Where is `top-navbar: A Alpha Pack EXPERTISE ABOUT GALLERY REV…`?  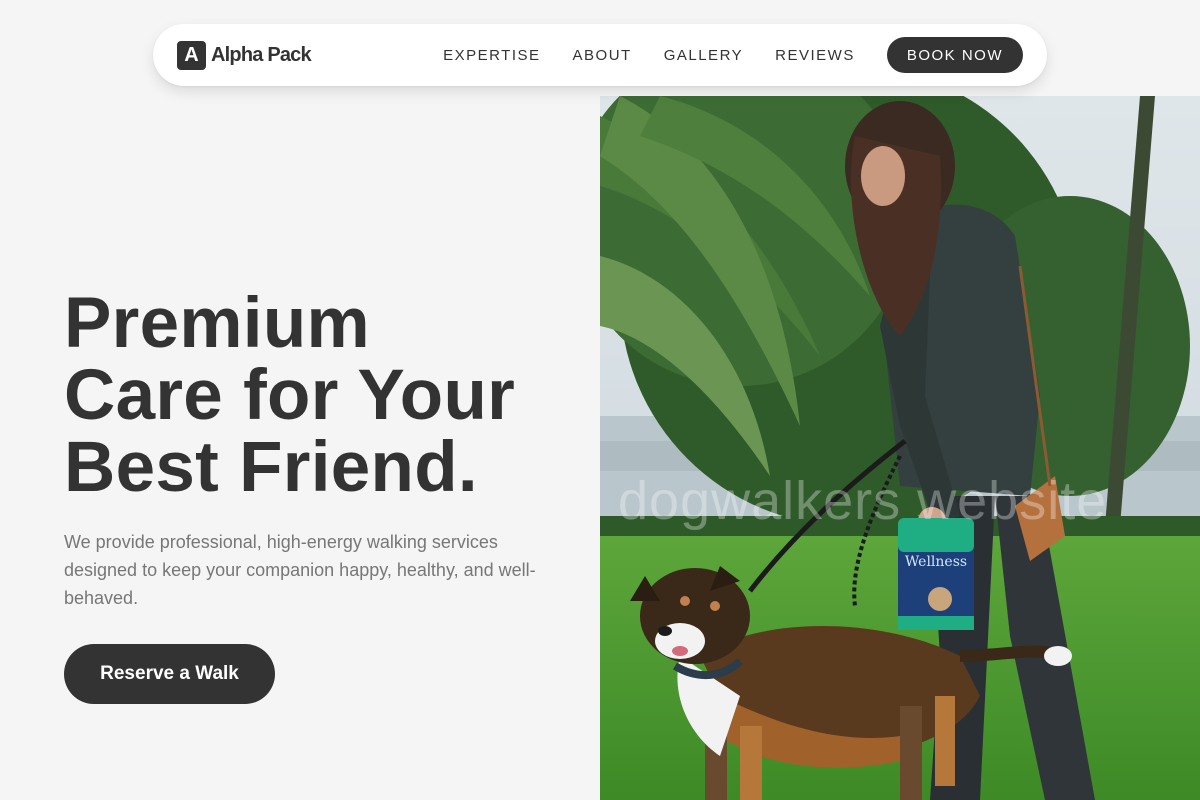
top-navbar: A Alpha Pack EXPERTISE ABOUT GALLERY REV… is located at coordinates (600, 55).